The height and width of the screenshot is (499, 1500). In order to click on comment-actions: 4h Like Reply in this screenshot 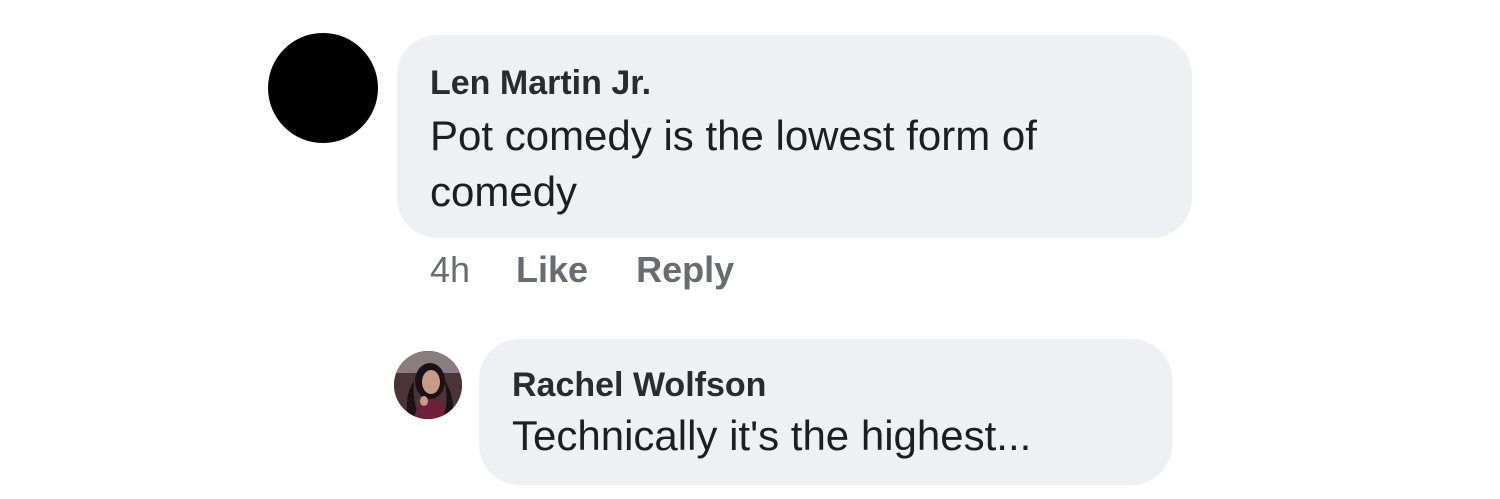, I will do `click(582, 270)`.